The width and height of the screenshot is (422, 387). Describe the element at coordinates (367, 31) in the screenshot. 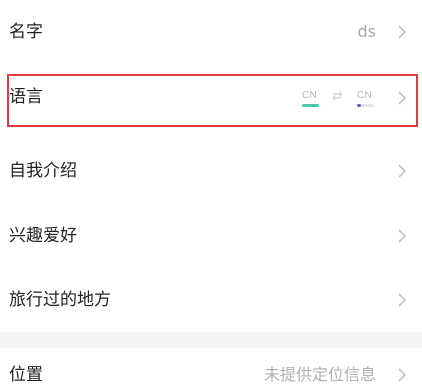

I see `name-value: ds` at that location.